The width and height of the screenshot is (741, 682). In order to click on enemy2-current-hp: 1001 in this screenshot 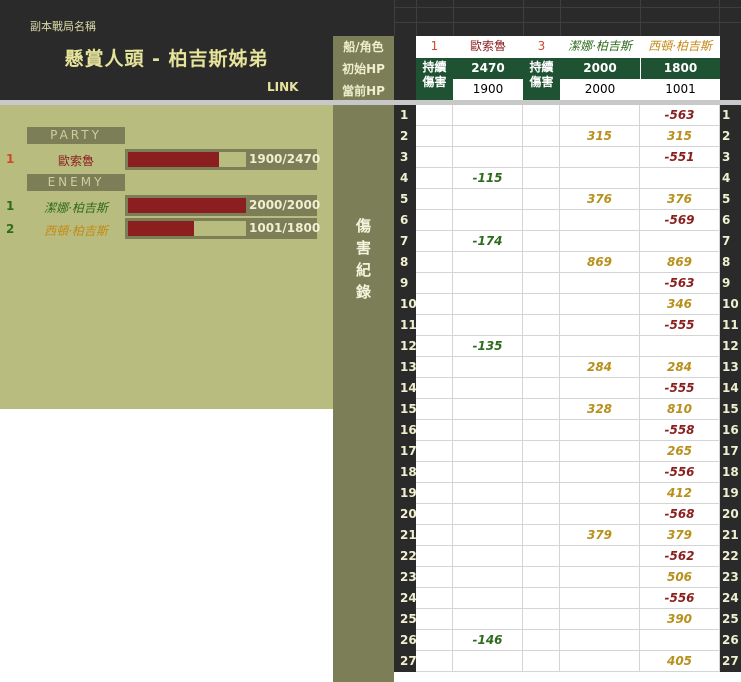, I will do `click(680, 89)`.